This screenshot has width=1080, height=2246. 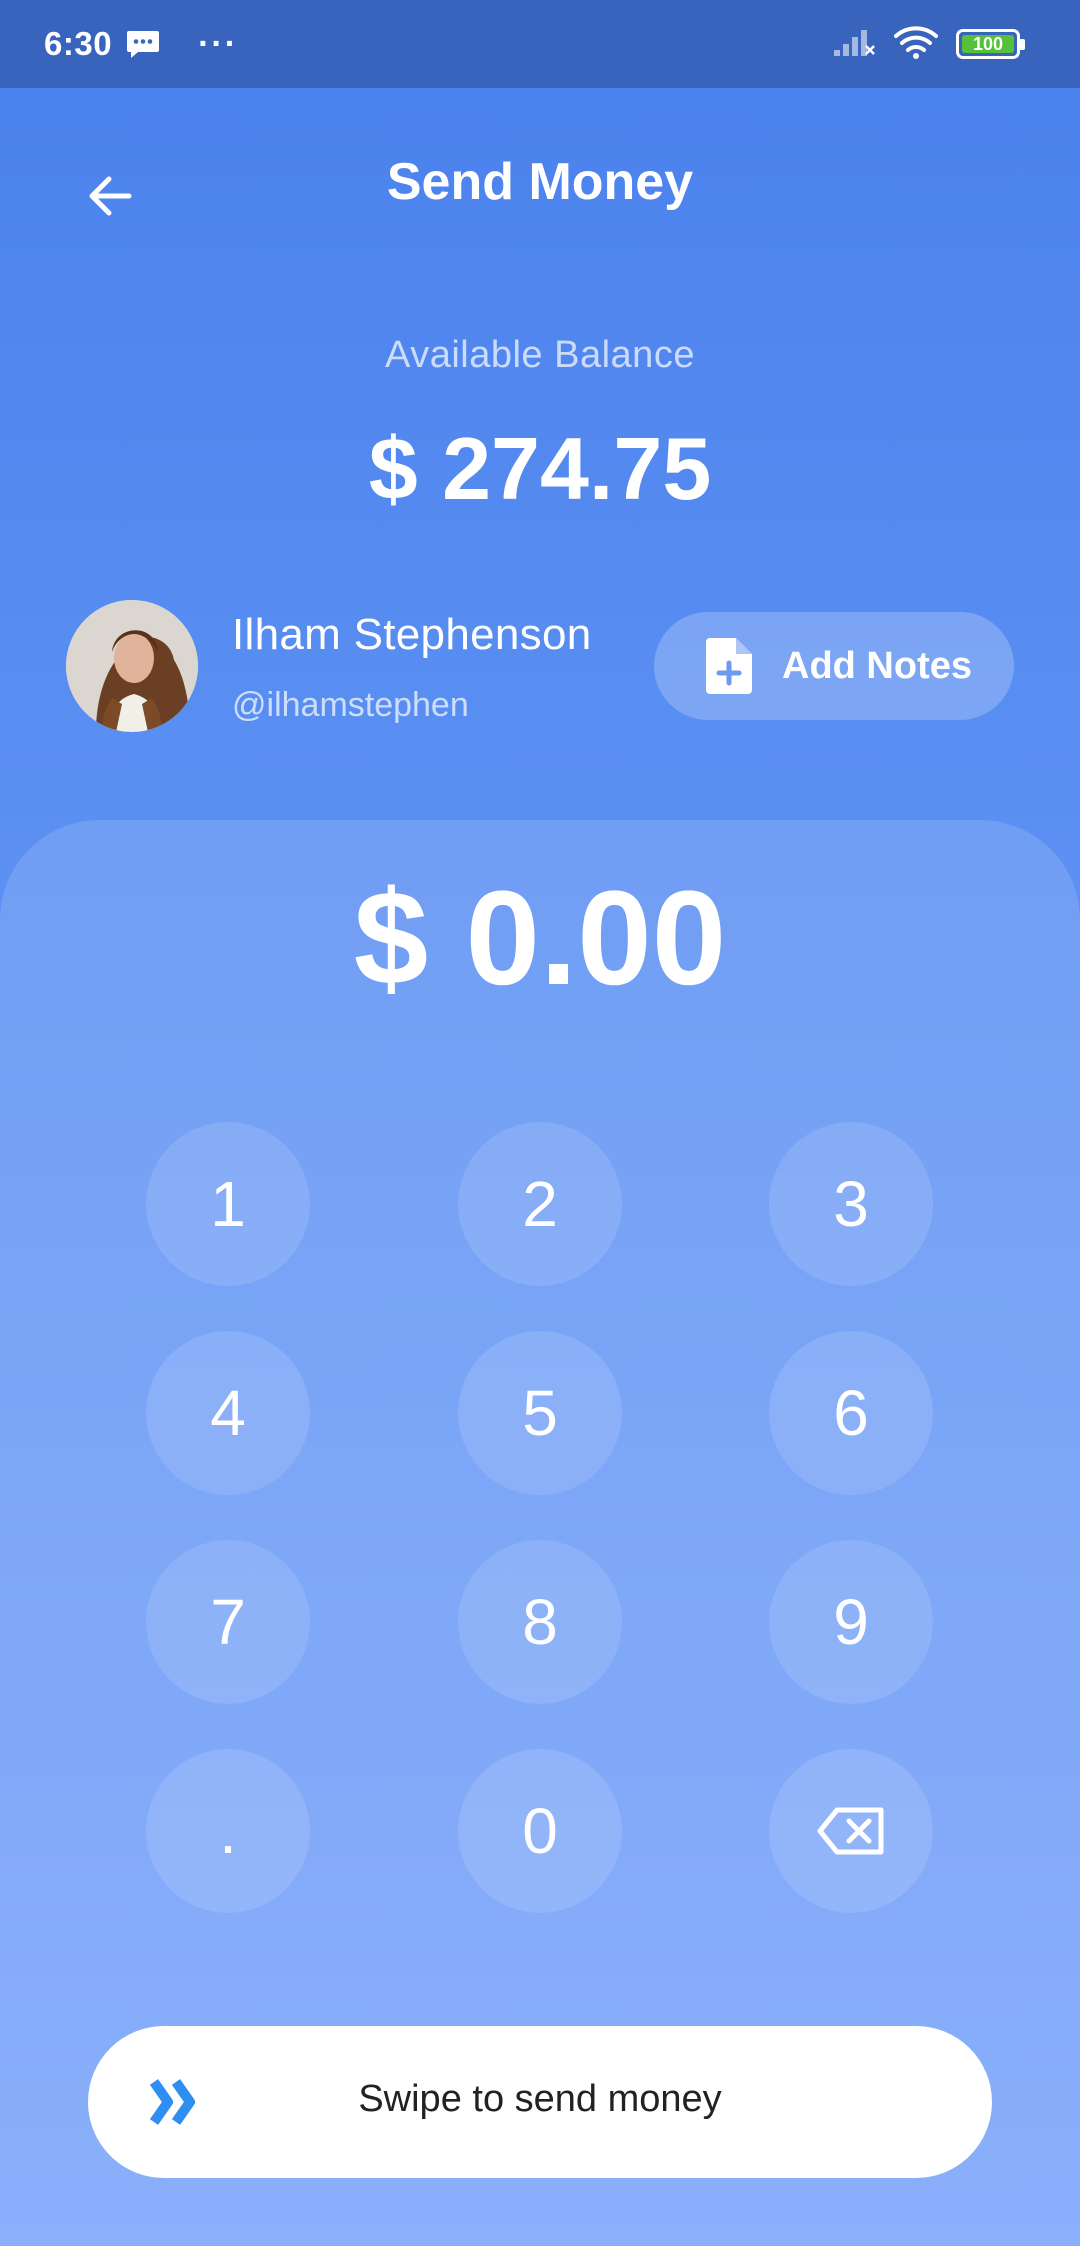 I want to click on add-notes-label: Add Notes, so click(x=877, y=665).